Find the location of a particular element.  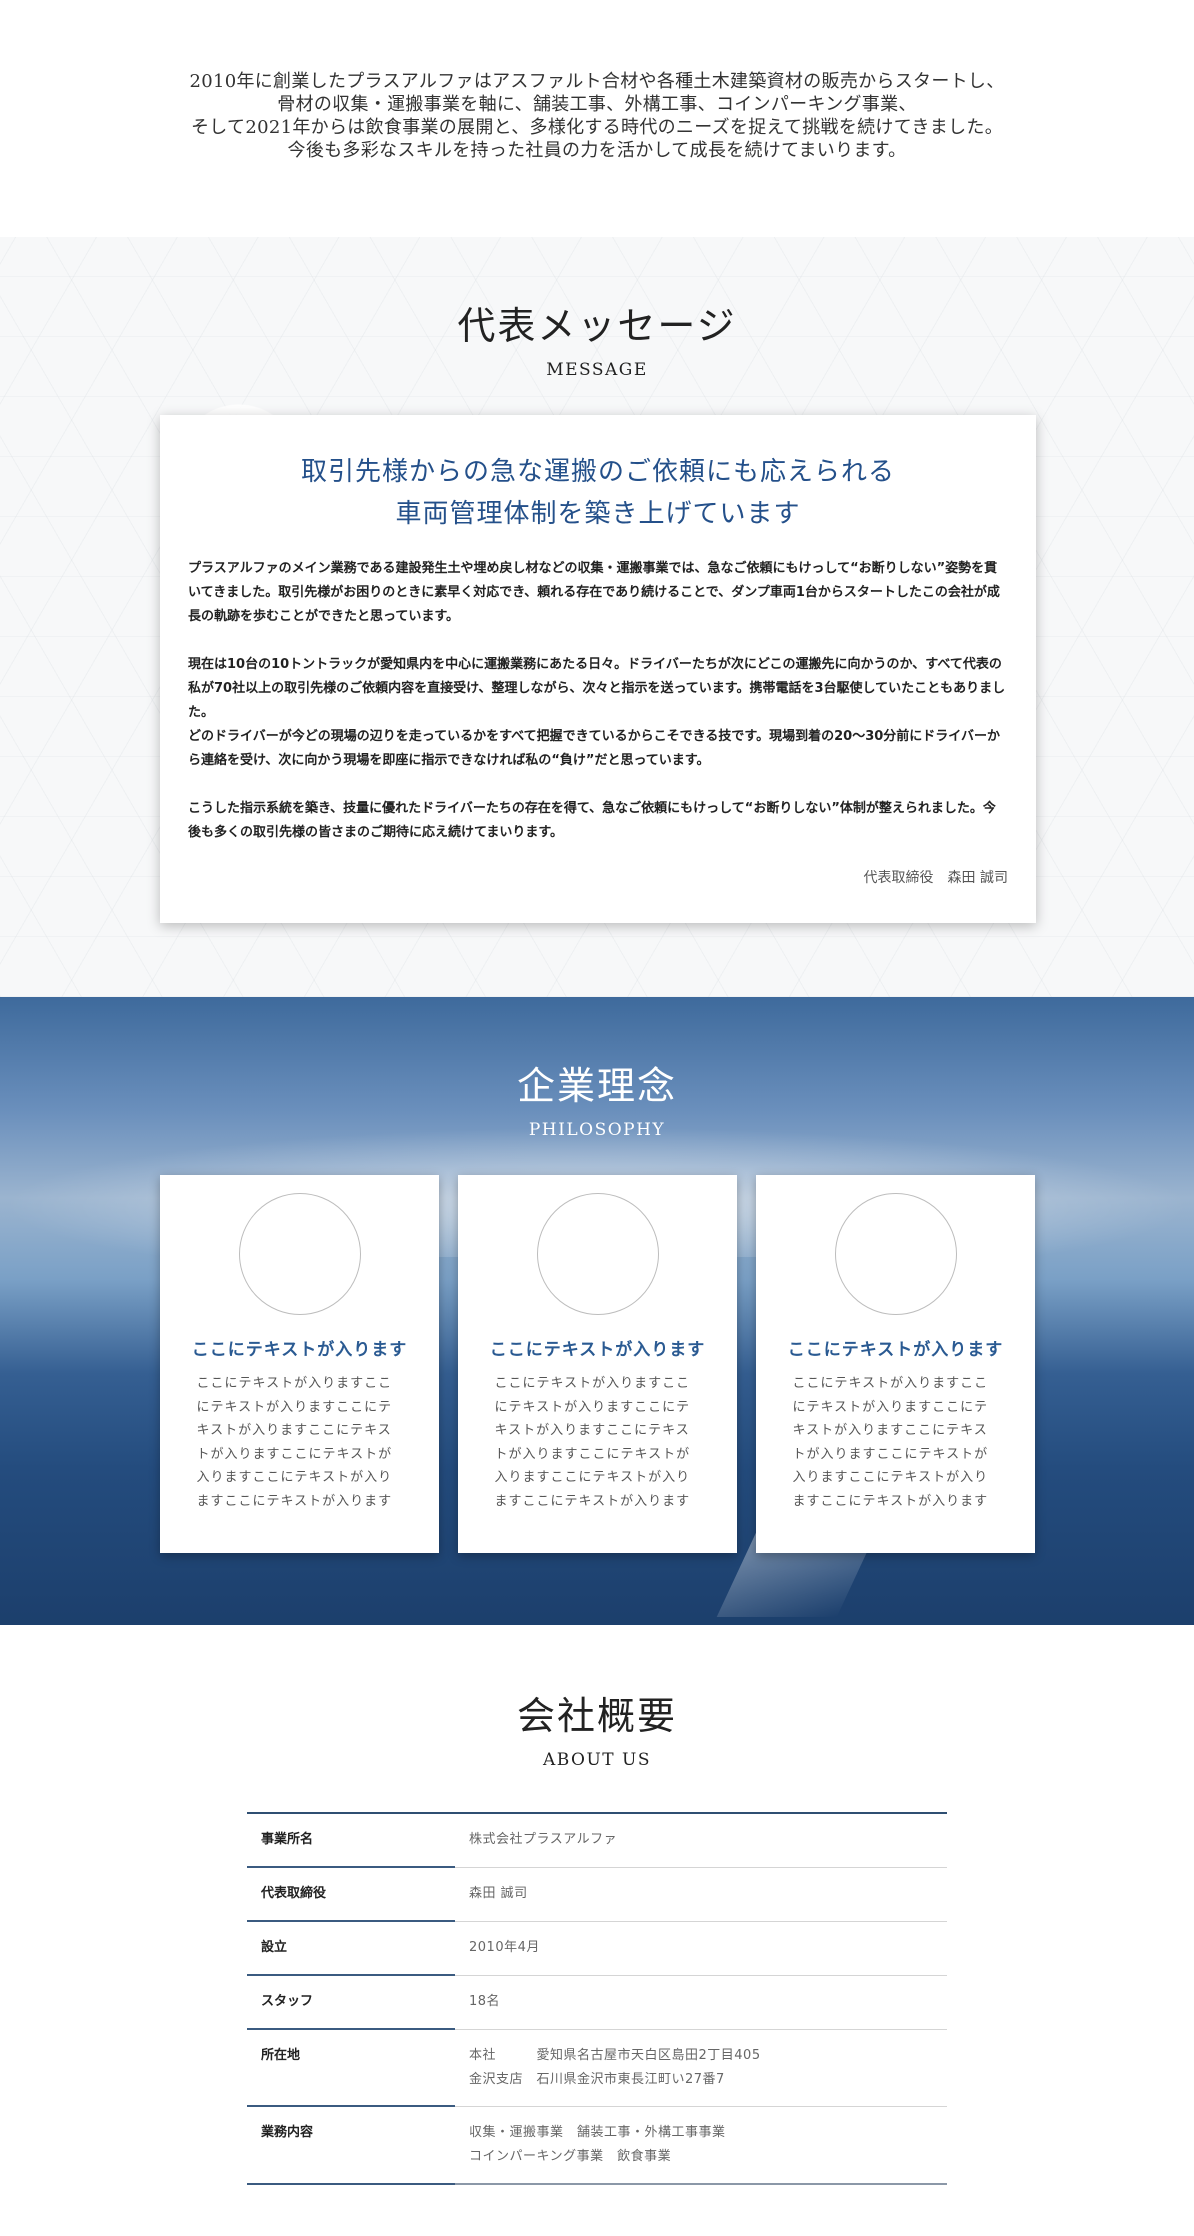

table-row: 業務内容 収集・運搬事業 舗装工事・外構工事事業 コインパーキング事業 飲食事業 is located at coordinates (597, 2145).